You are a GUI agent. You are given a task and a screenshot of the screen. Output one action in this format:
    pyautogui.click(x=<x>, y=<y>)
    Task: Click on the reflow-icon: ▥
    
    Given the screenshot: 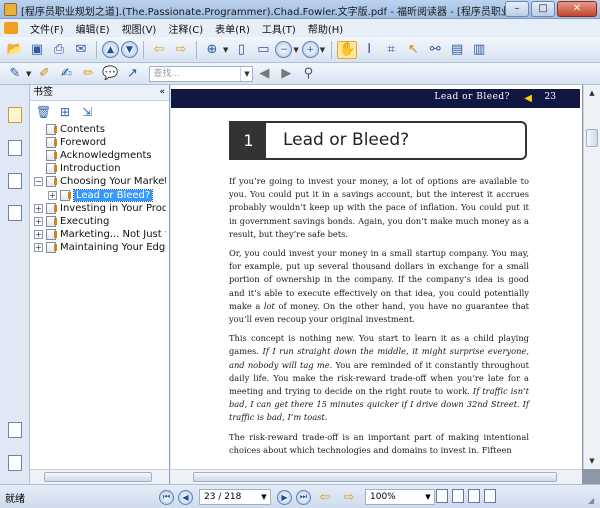 What is the action you would take?
    pyautogui.click(x=479, y=50)
    